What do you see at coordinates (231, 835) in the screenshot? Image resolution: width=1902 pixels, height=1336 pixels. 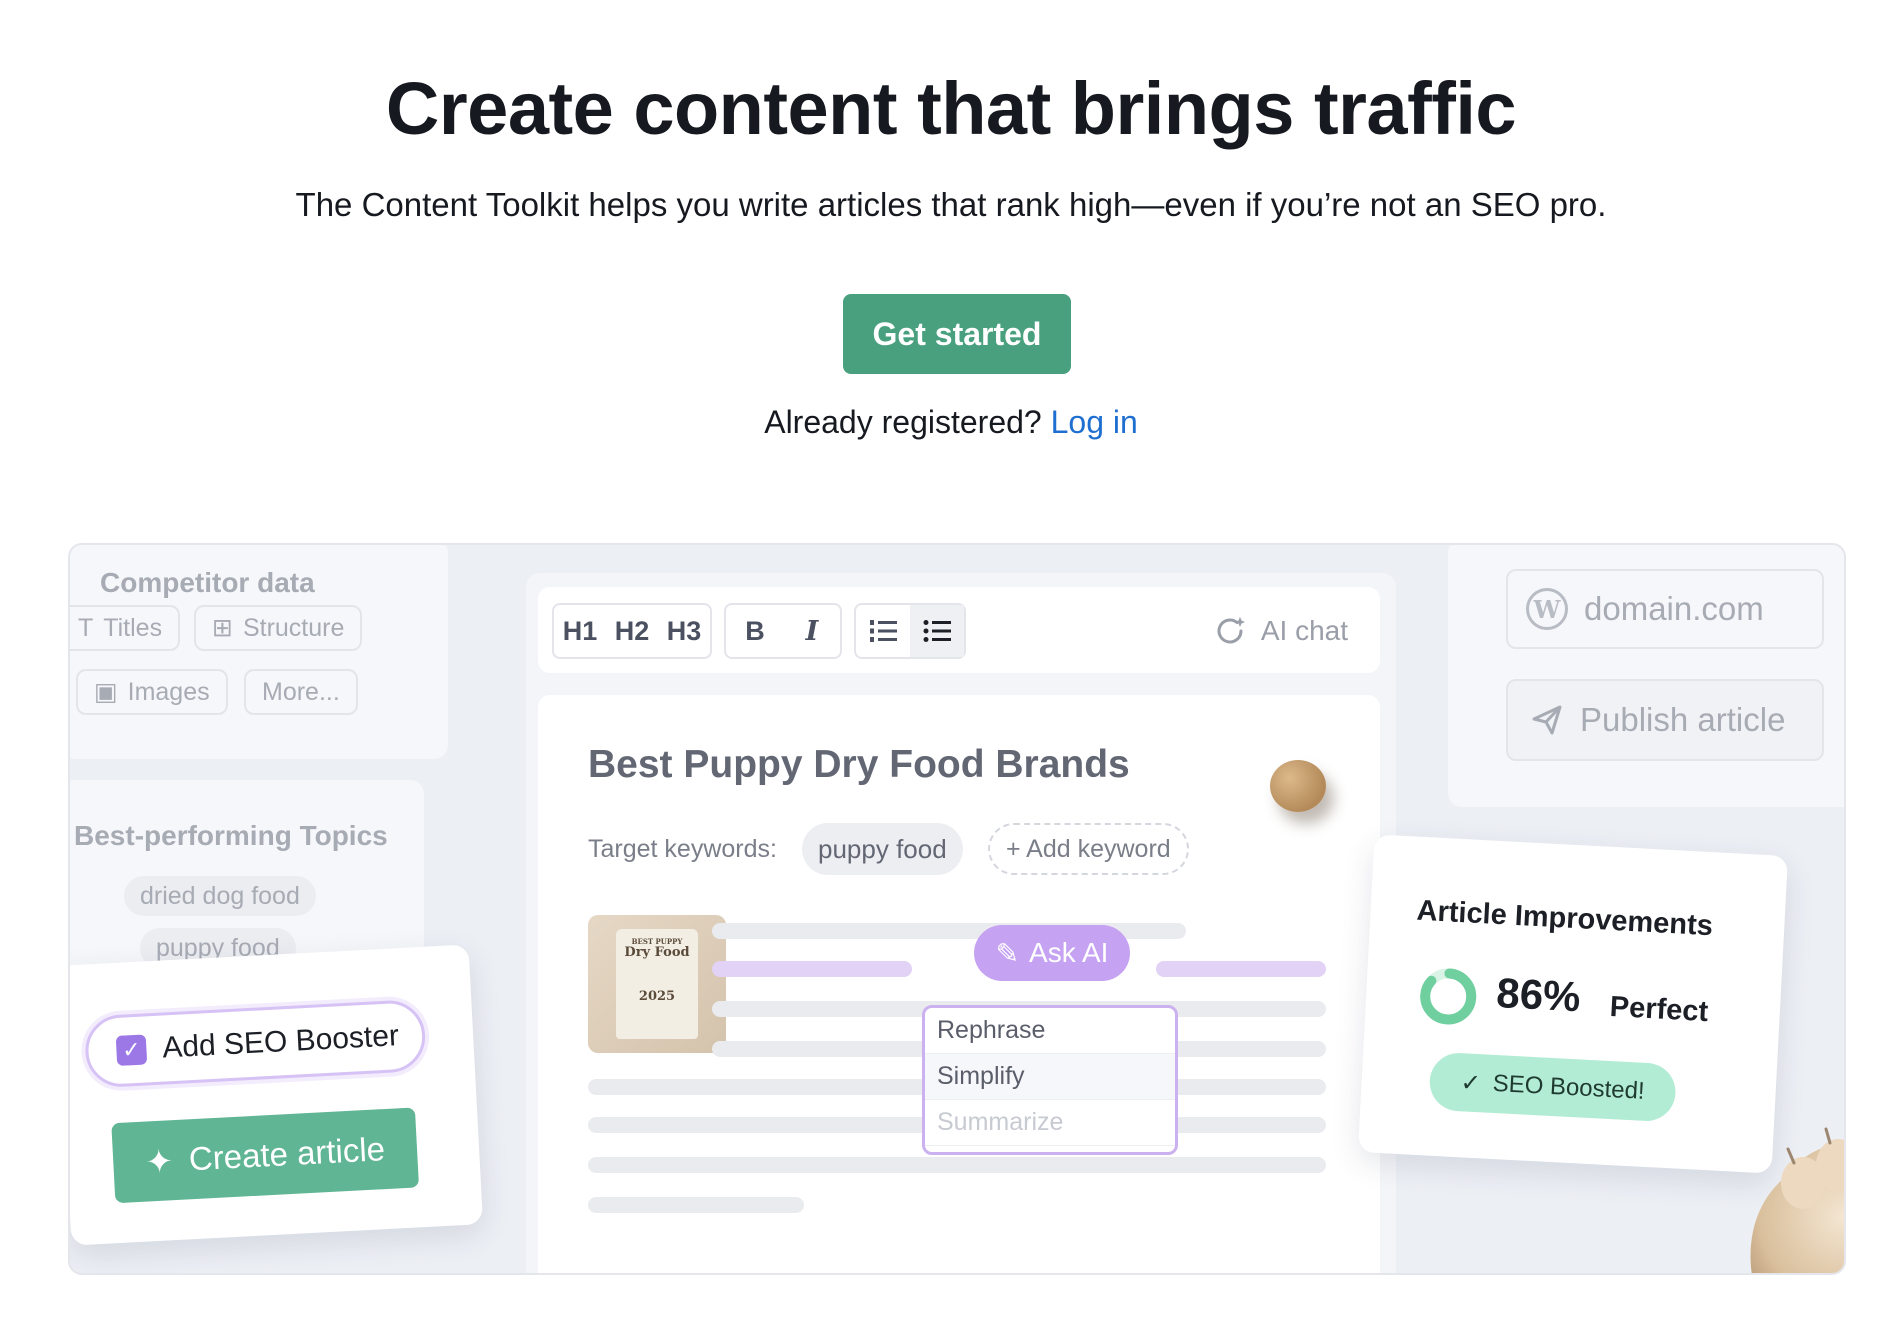 I see `topics-title: Best-performing Topics` at bounding box center [231, 835].